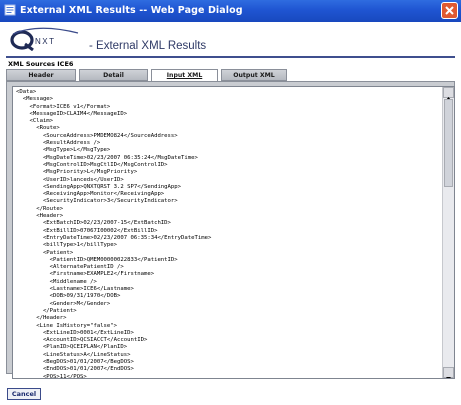 The image size is (461, 405). What do you see at coordinates (448, 372) in the screenshot?
I see `scroll-down-button` at bounding box center [448, 372].